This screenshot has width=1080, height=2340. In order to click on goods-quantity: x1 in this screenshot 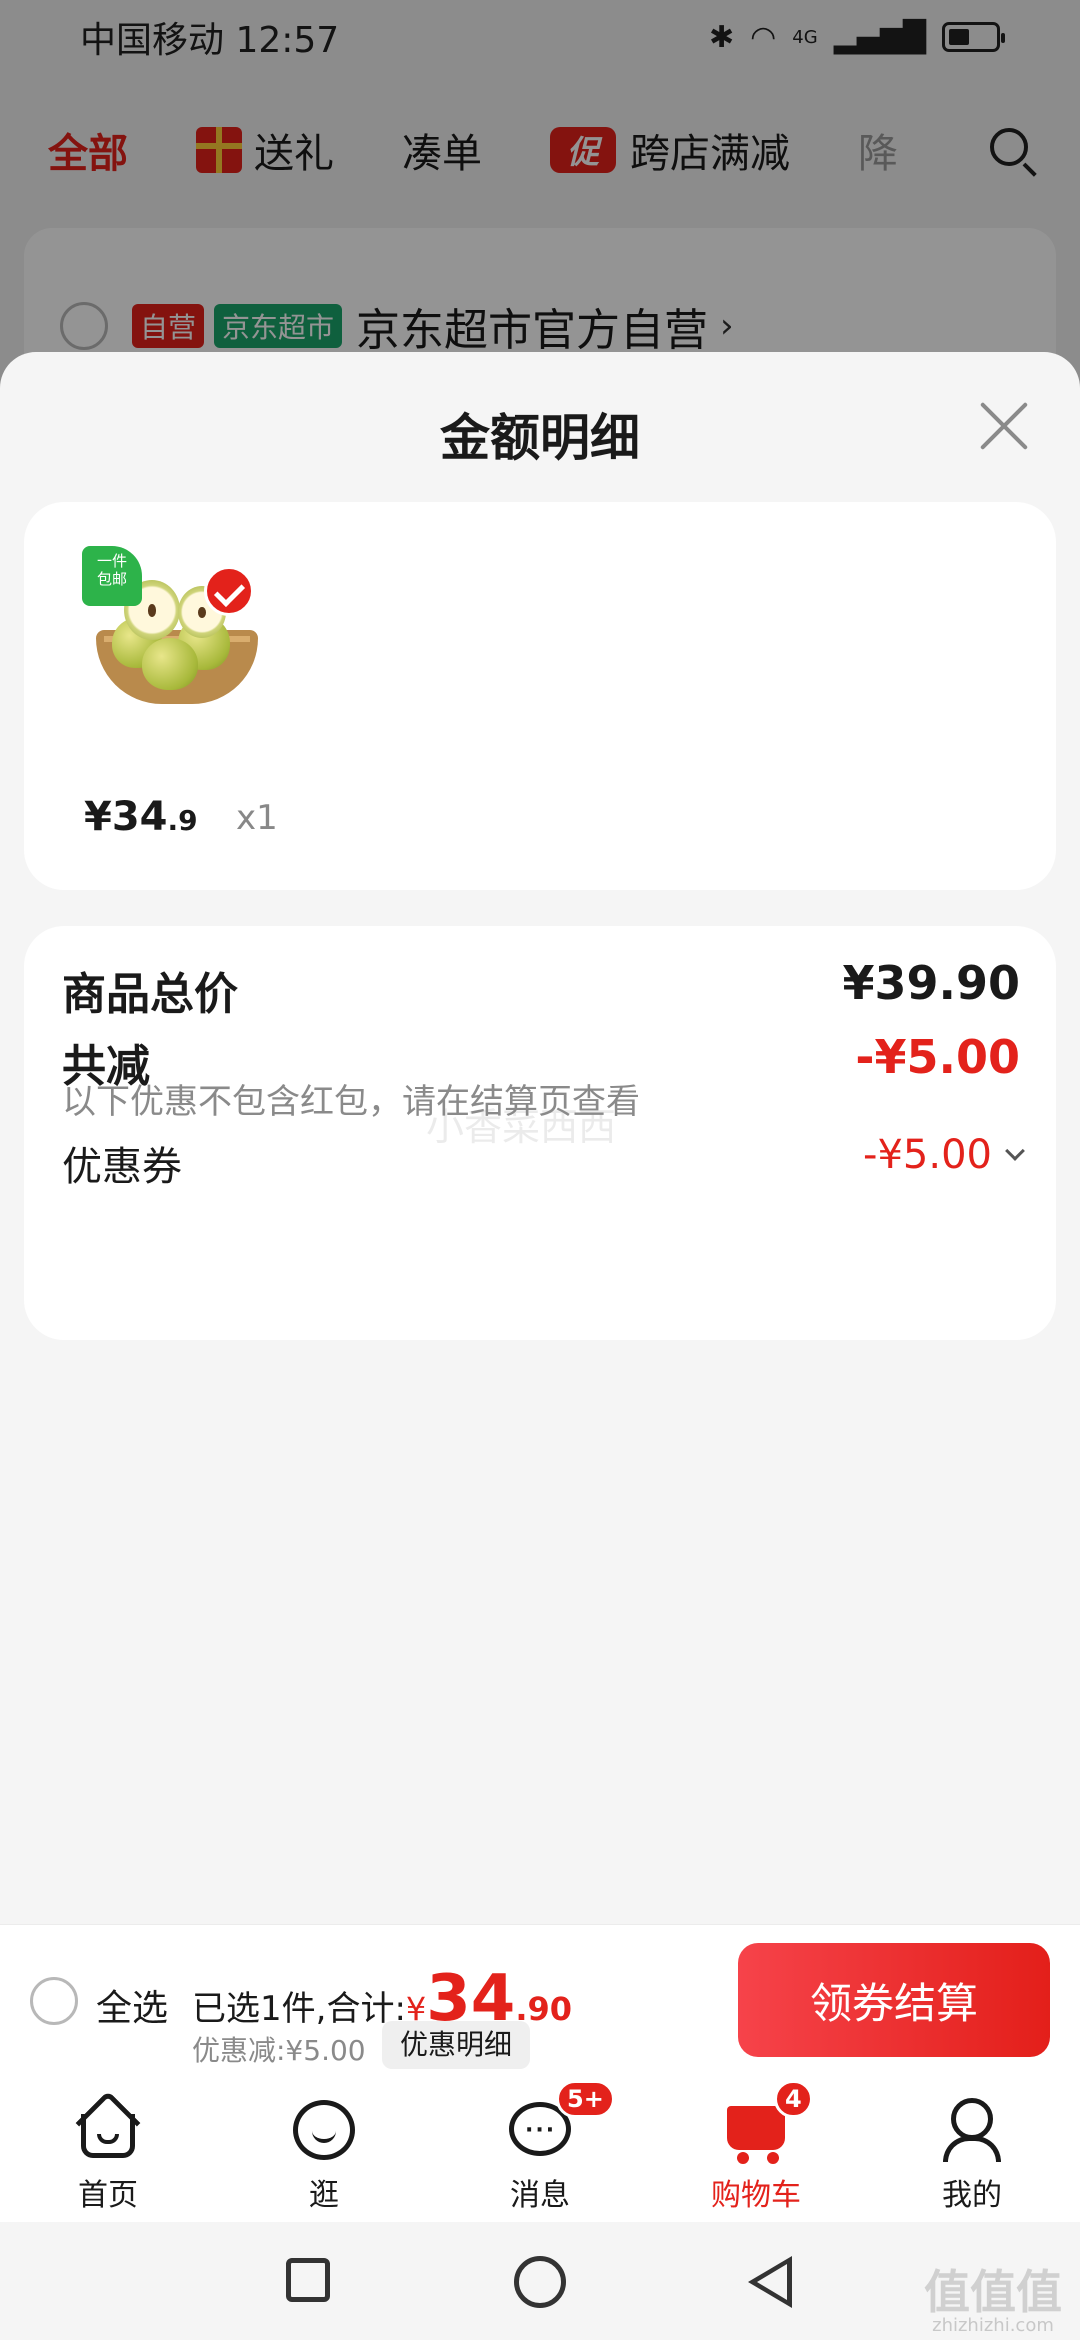, I will do `click(257, 818)`.